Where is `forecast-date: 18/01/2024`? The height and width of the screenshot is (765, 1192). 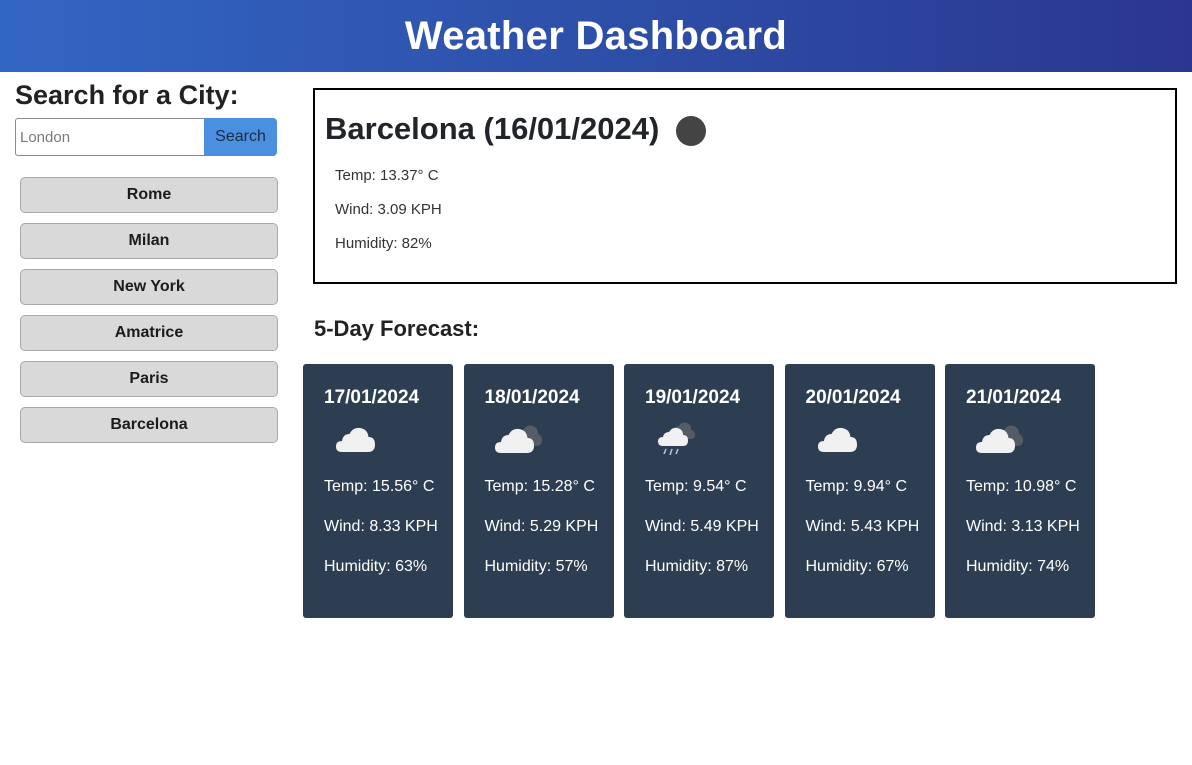
forecast-date: 18/01/2024 is located at coordinates (532, 397).